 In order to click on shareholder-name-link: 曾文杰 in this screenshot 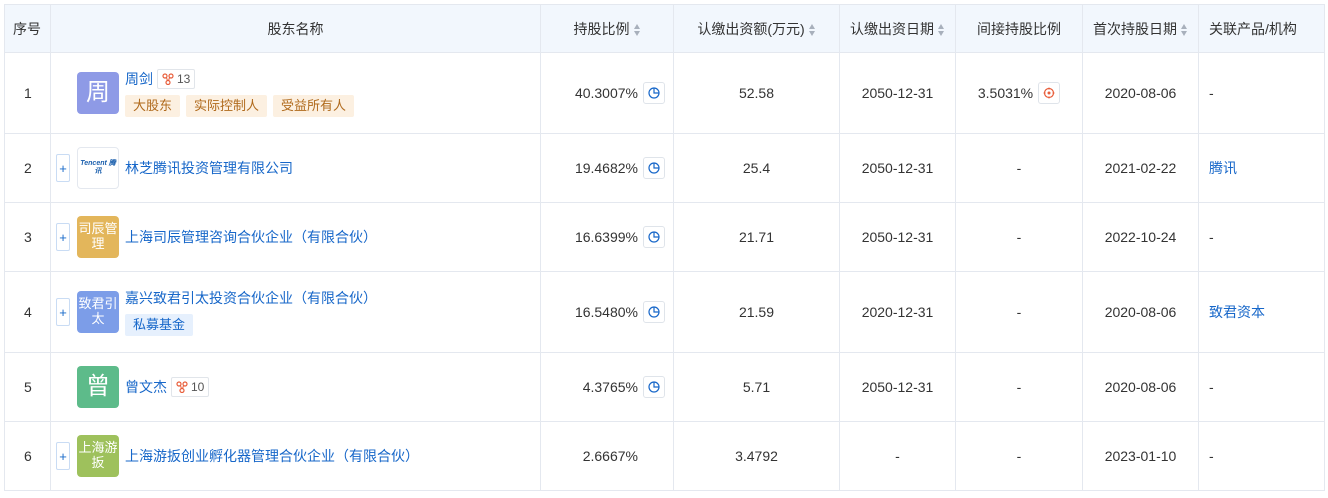, I will do `click(146, 387)`.